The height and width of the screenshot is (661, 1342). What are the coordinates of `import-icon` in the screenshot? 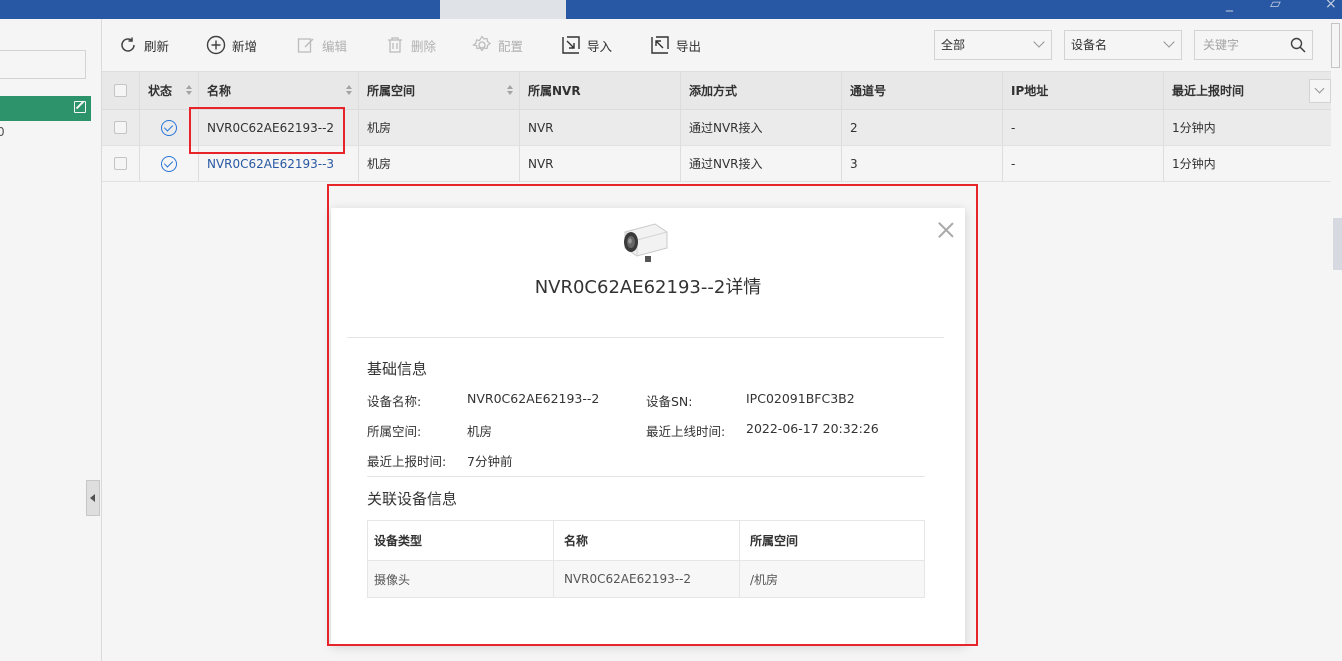 It's located at (571, 45).